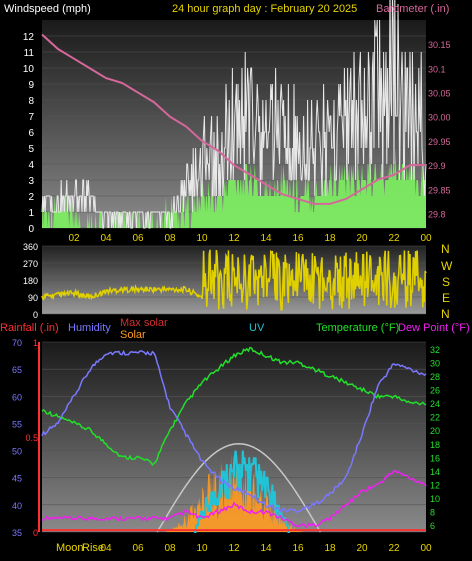 Image resolution: width=472 pixels, height=561 pixels. Describe the element at coordinates (362, 548) in the screenshot. I see `x-tick-label-bottom: 20` at that location.